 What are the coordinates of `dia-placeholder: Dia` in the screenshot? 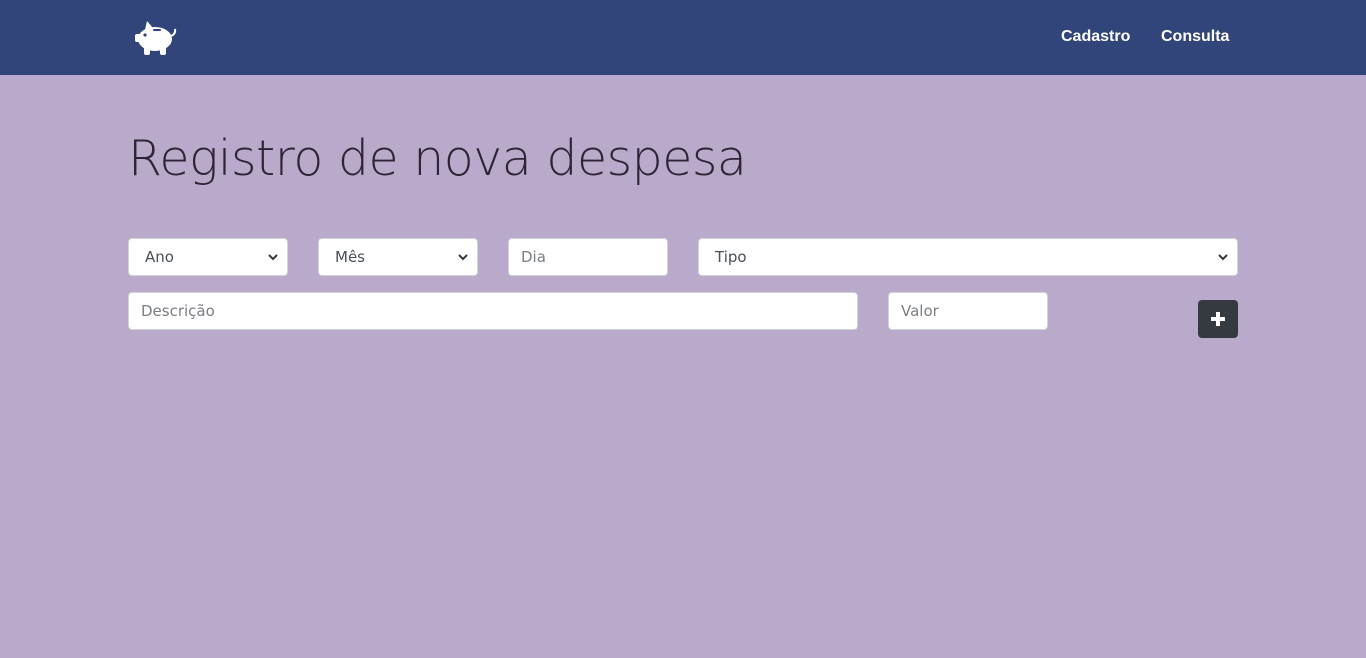 It's located at (533, 257).